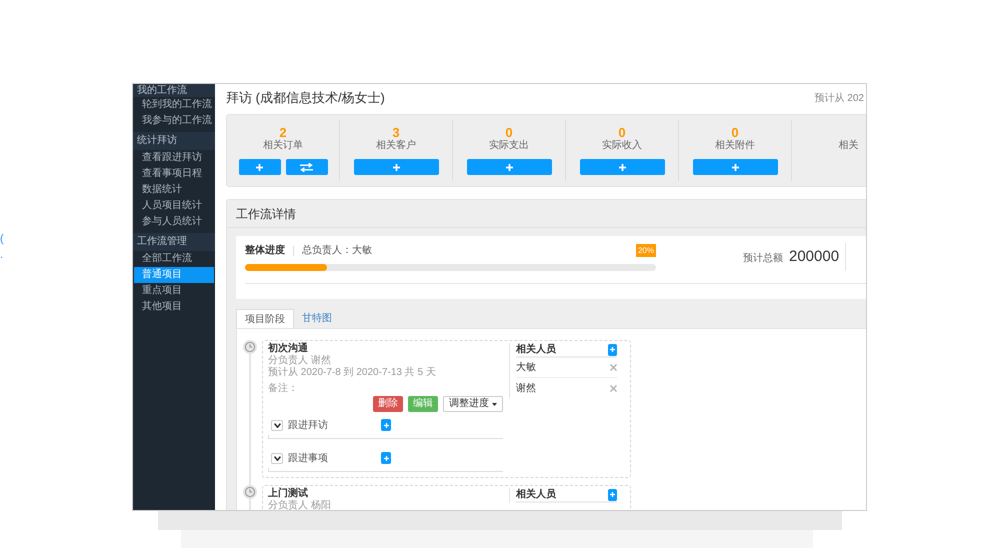  What do you see at coordinates (509, 146) in the screenshot?
I see `stat-label: 实际支出` at bounding box center [509, 146].